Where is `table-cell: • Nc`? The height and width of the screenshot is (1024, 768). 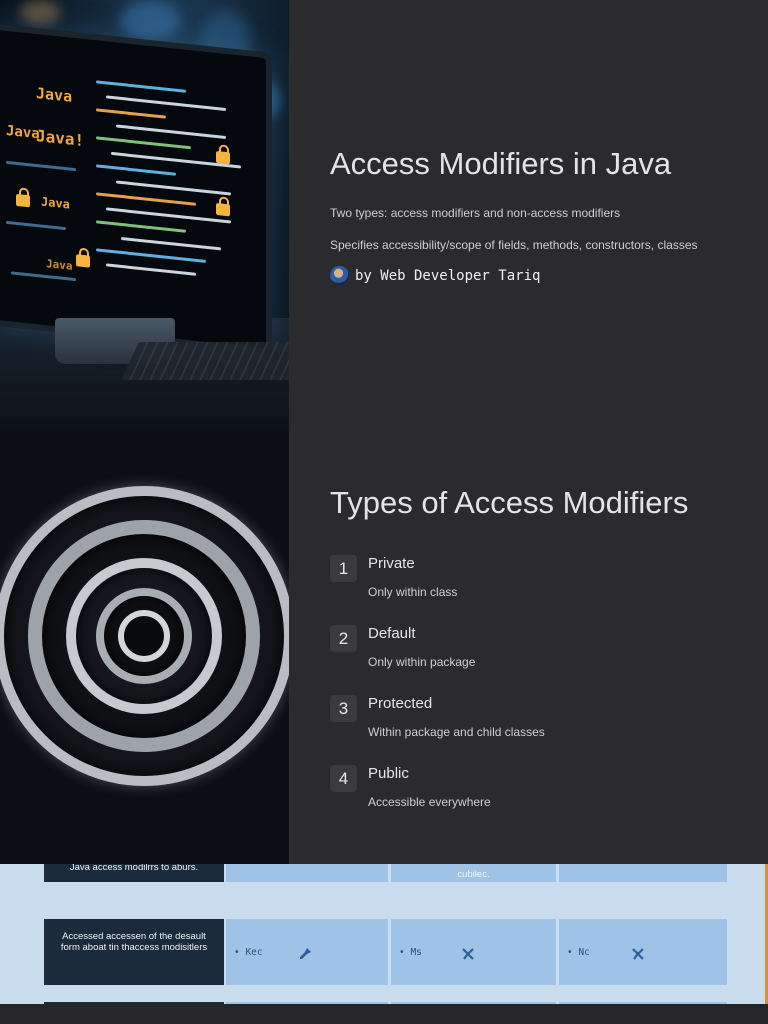
table-cell: • Nc is located at coordinates (643, 952).